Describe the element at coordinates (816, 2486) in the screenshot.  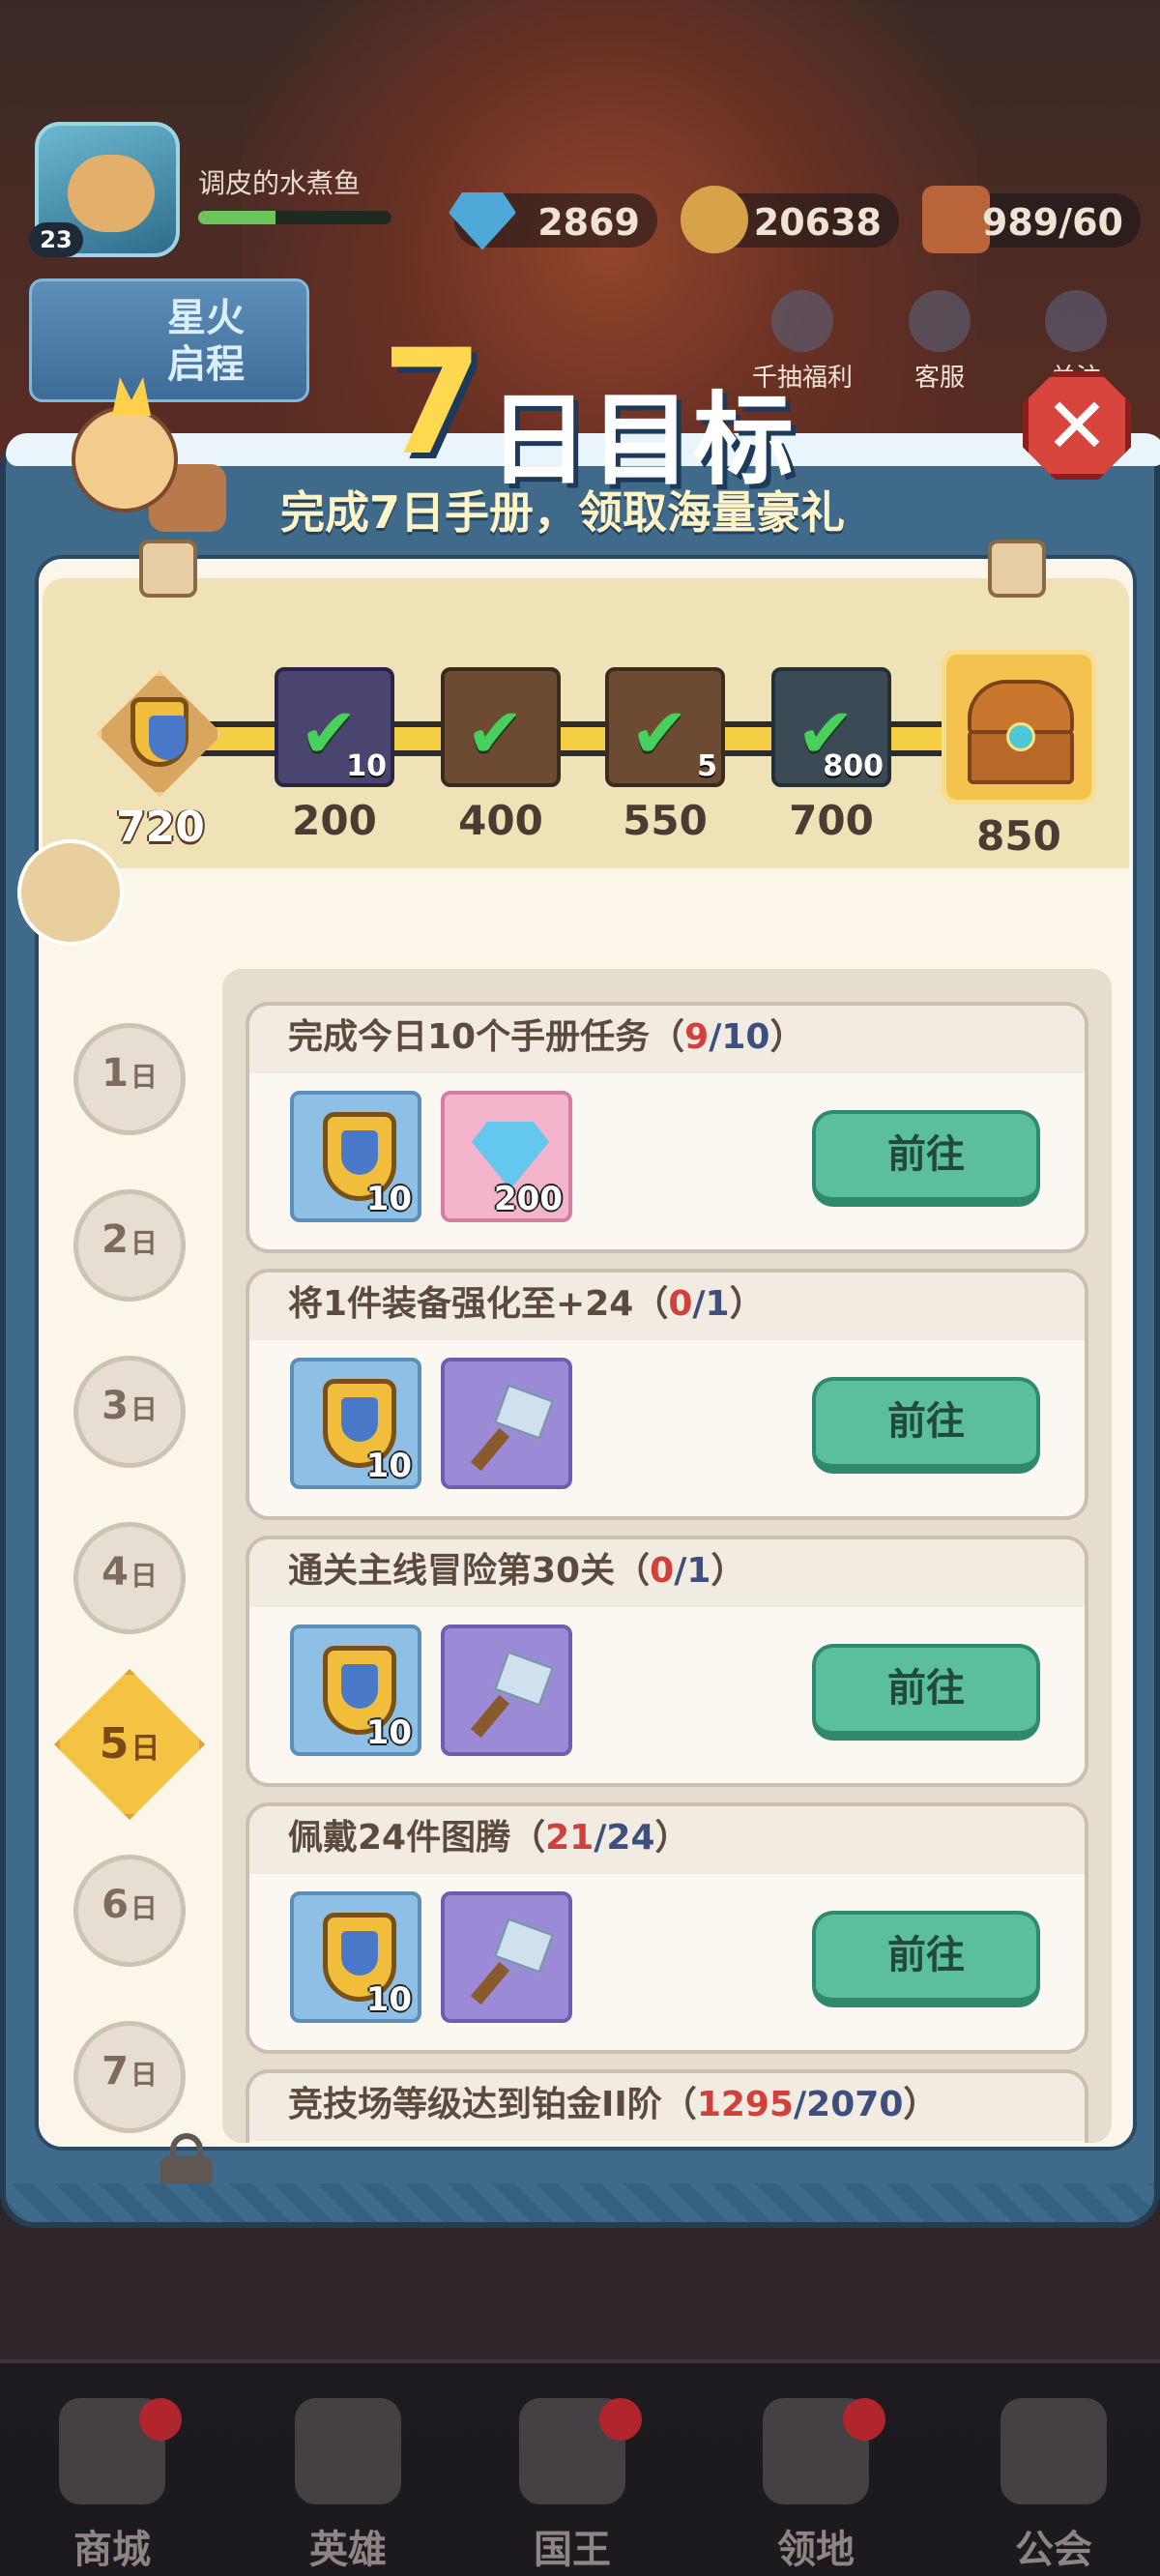
I see `nav-territory: 领地` at that location.